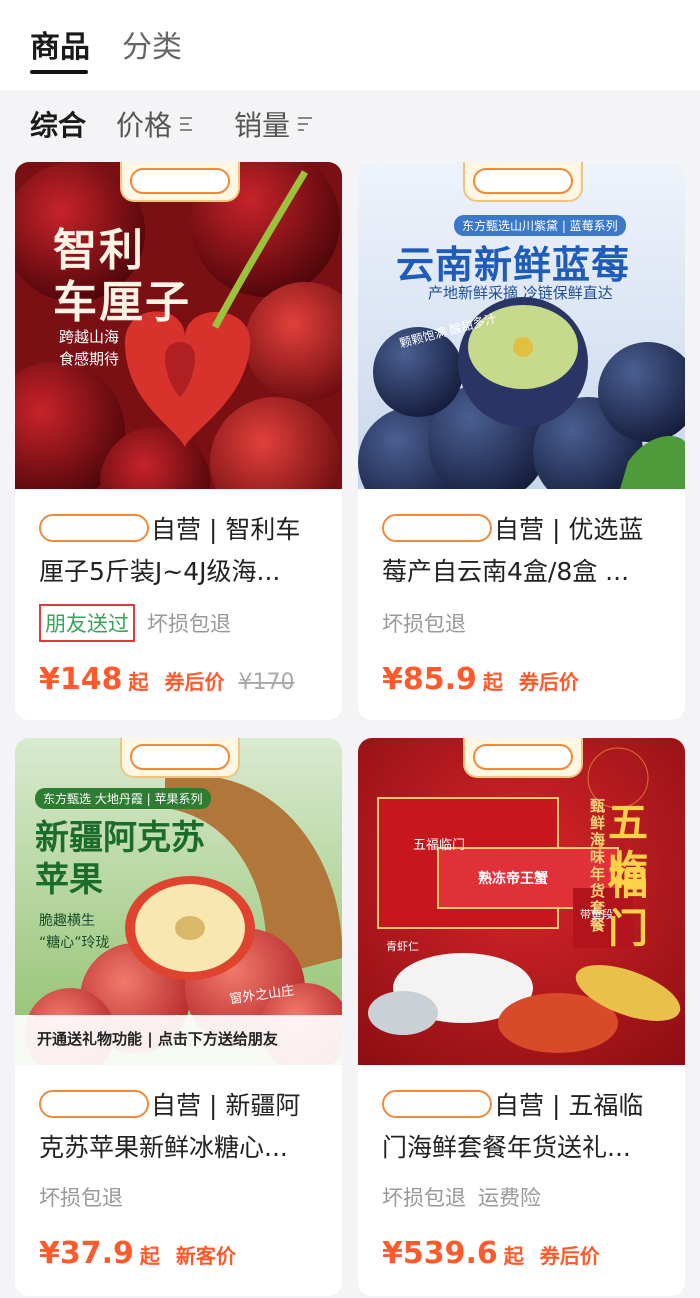  I want to click on active-tab-indicator, so click(59, 72).